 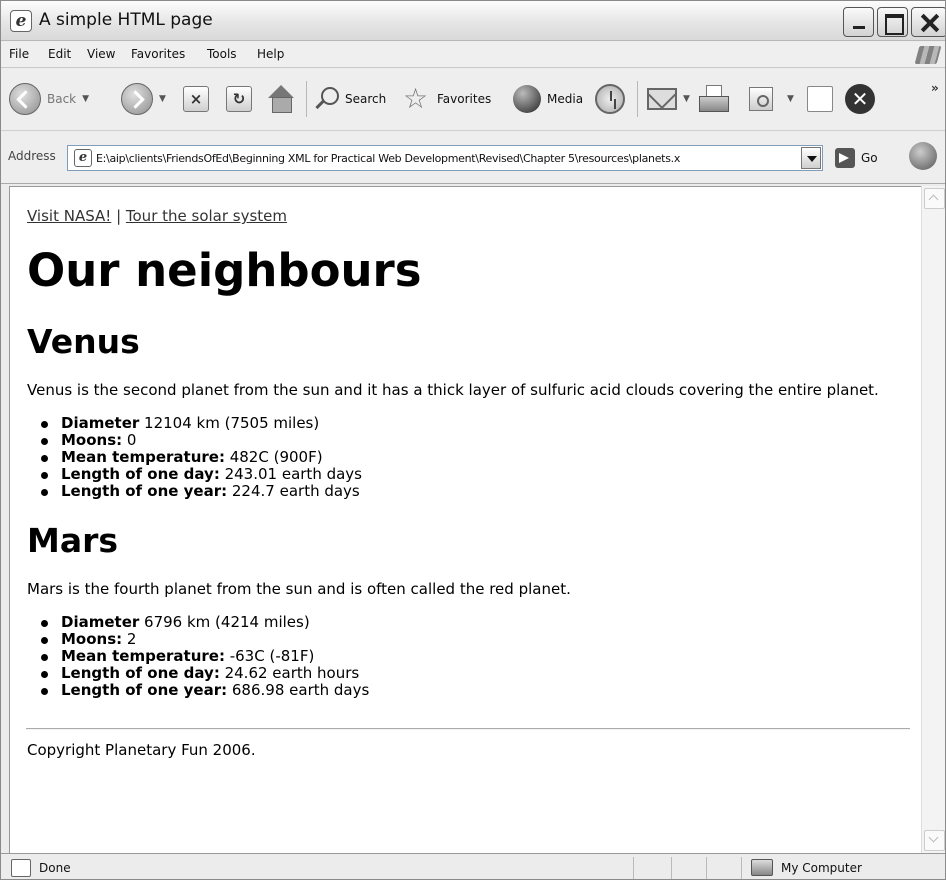 I want to click on vertical-scrollbar, so click(x=933, y=519).